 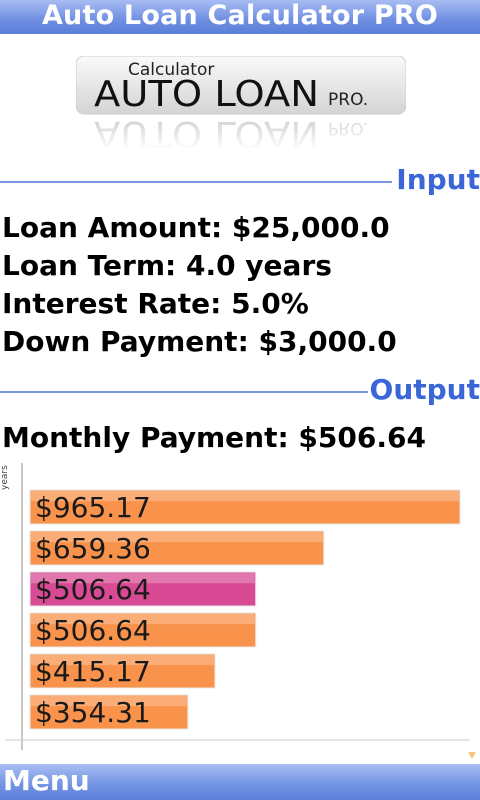 What do you see at coordinates (206, 94) in the screenshot?
I see `svg-text: AUTO LOAN` at bounding box center [206, 94].